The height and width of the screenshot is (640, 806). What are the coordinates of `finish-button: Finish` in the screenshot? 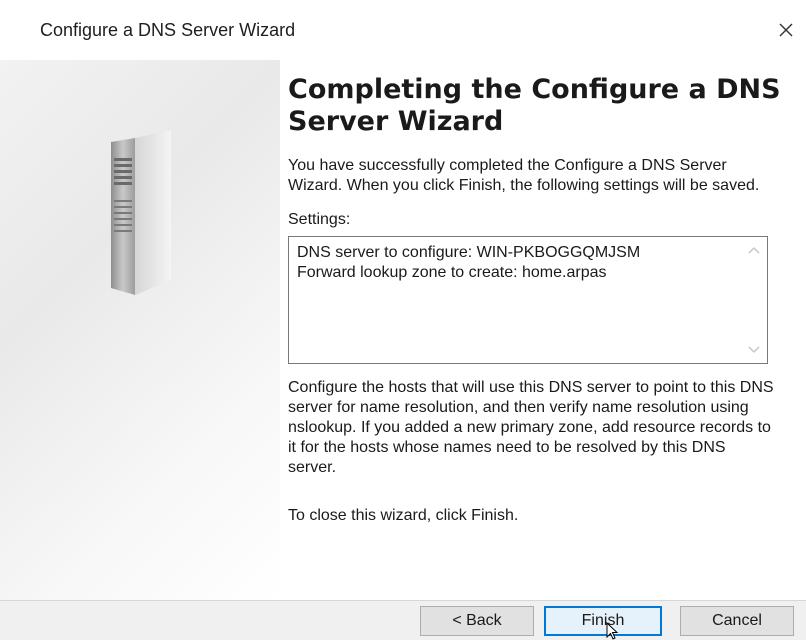 It's located at (603, 621).